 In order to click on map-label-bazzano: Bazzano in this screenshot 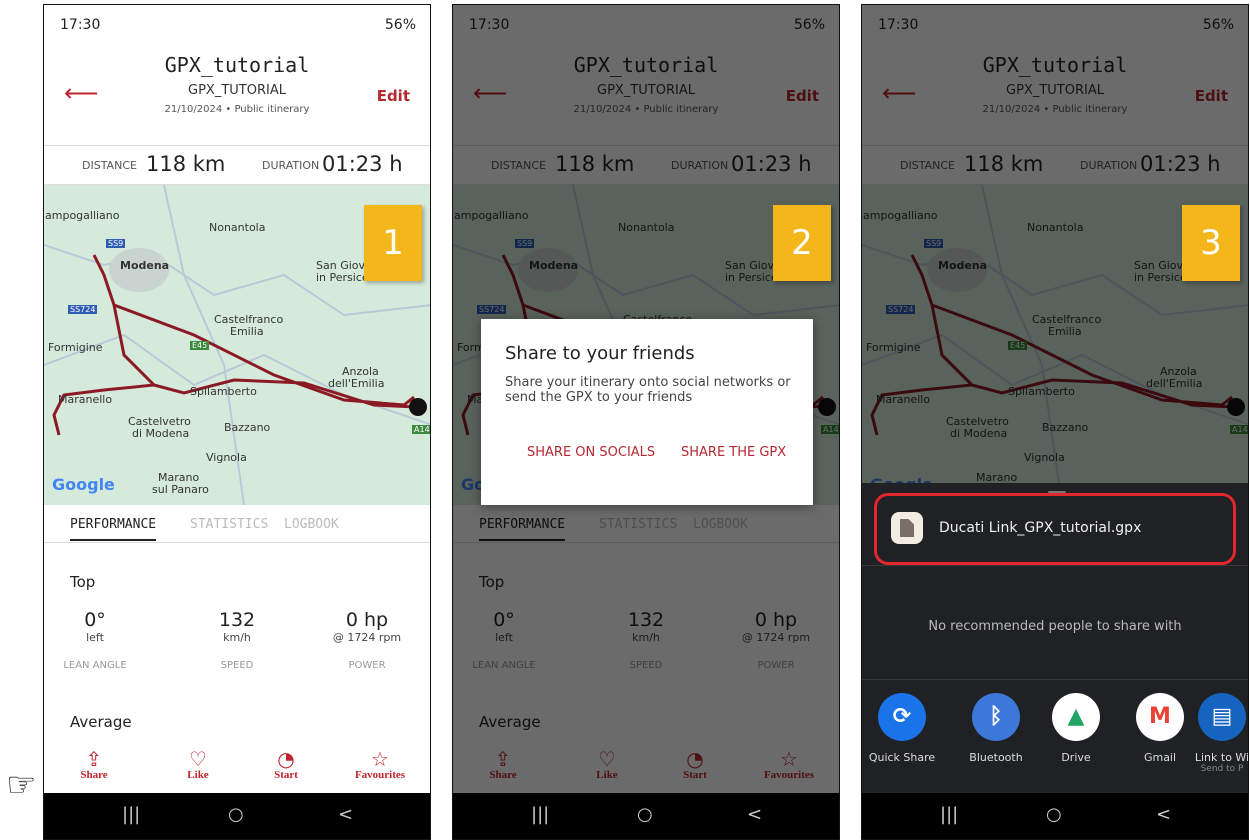, I will do `click(247, 427)`.